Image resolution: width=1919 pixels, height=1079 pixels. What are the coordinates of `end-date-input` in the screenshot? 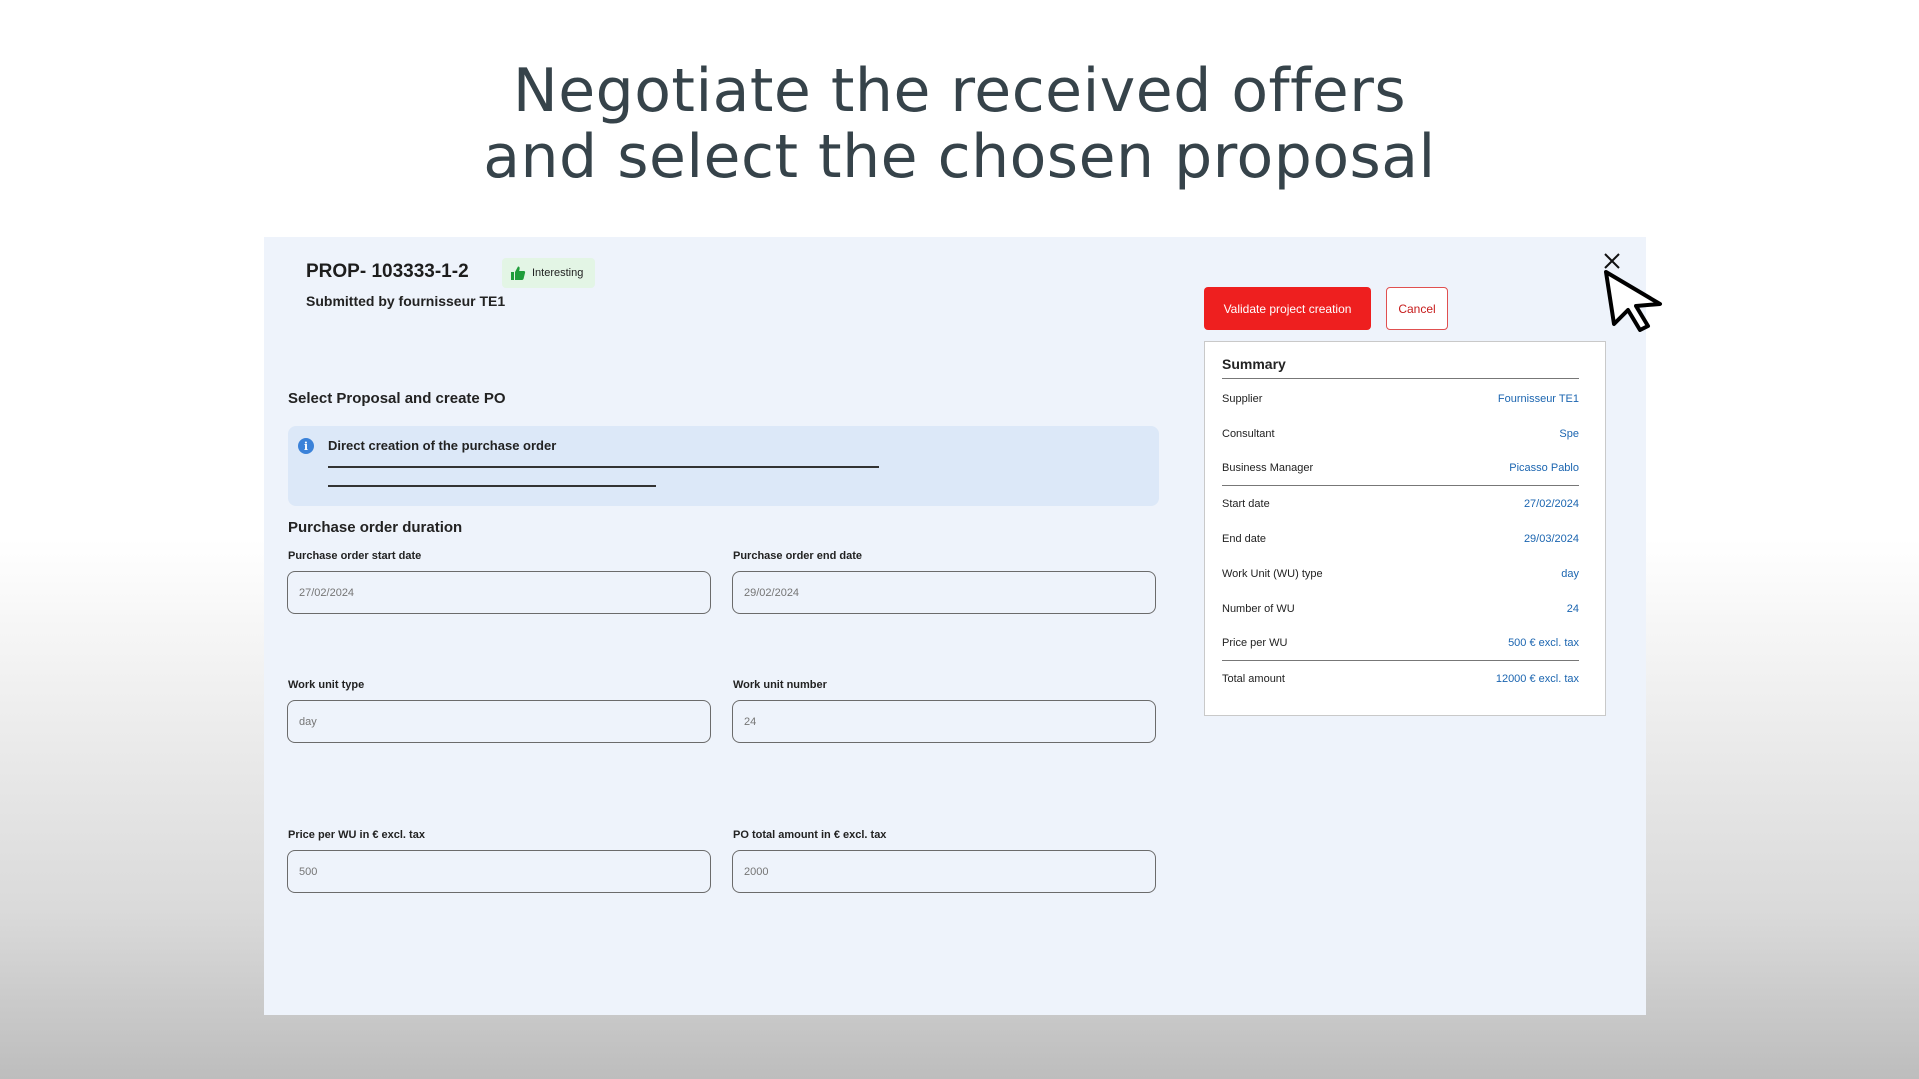 It's located at (944, 592).